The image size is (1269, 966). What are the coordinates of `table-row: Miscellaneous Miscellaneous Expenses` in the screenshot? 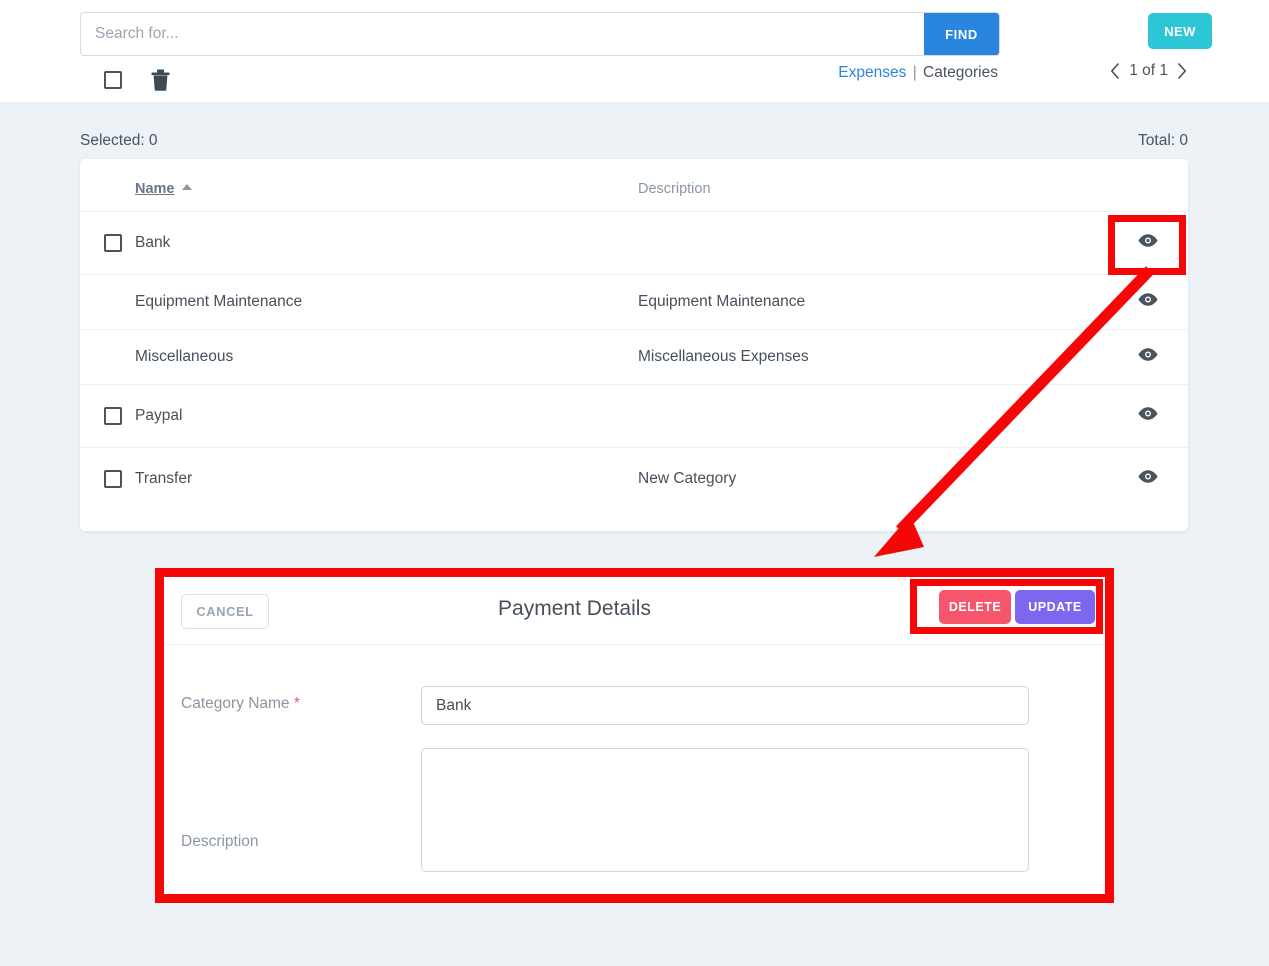 It's located at (634, 357).